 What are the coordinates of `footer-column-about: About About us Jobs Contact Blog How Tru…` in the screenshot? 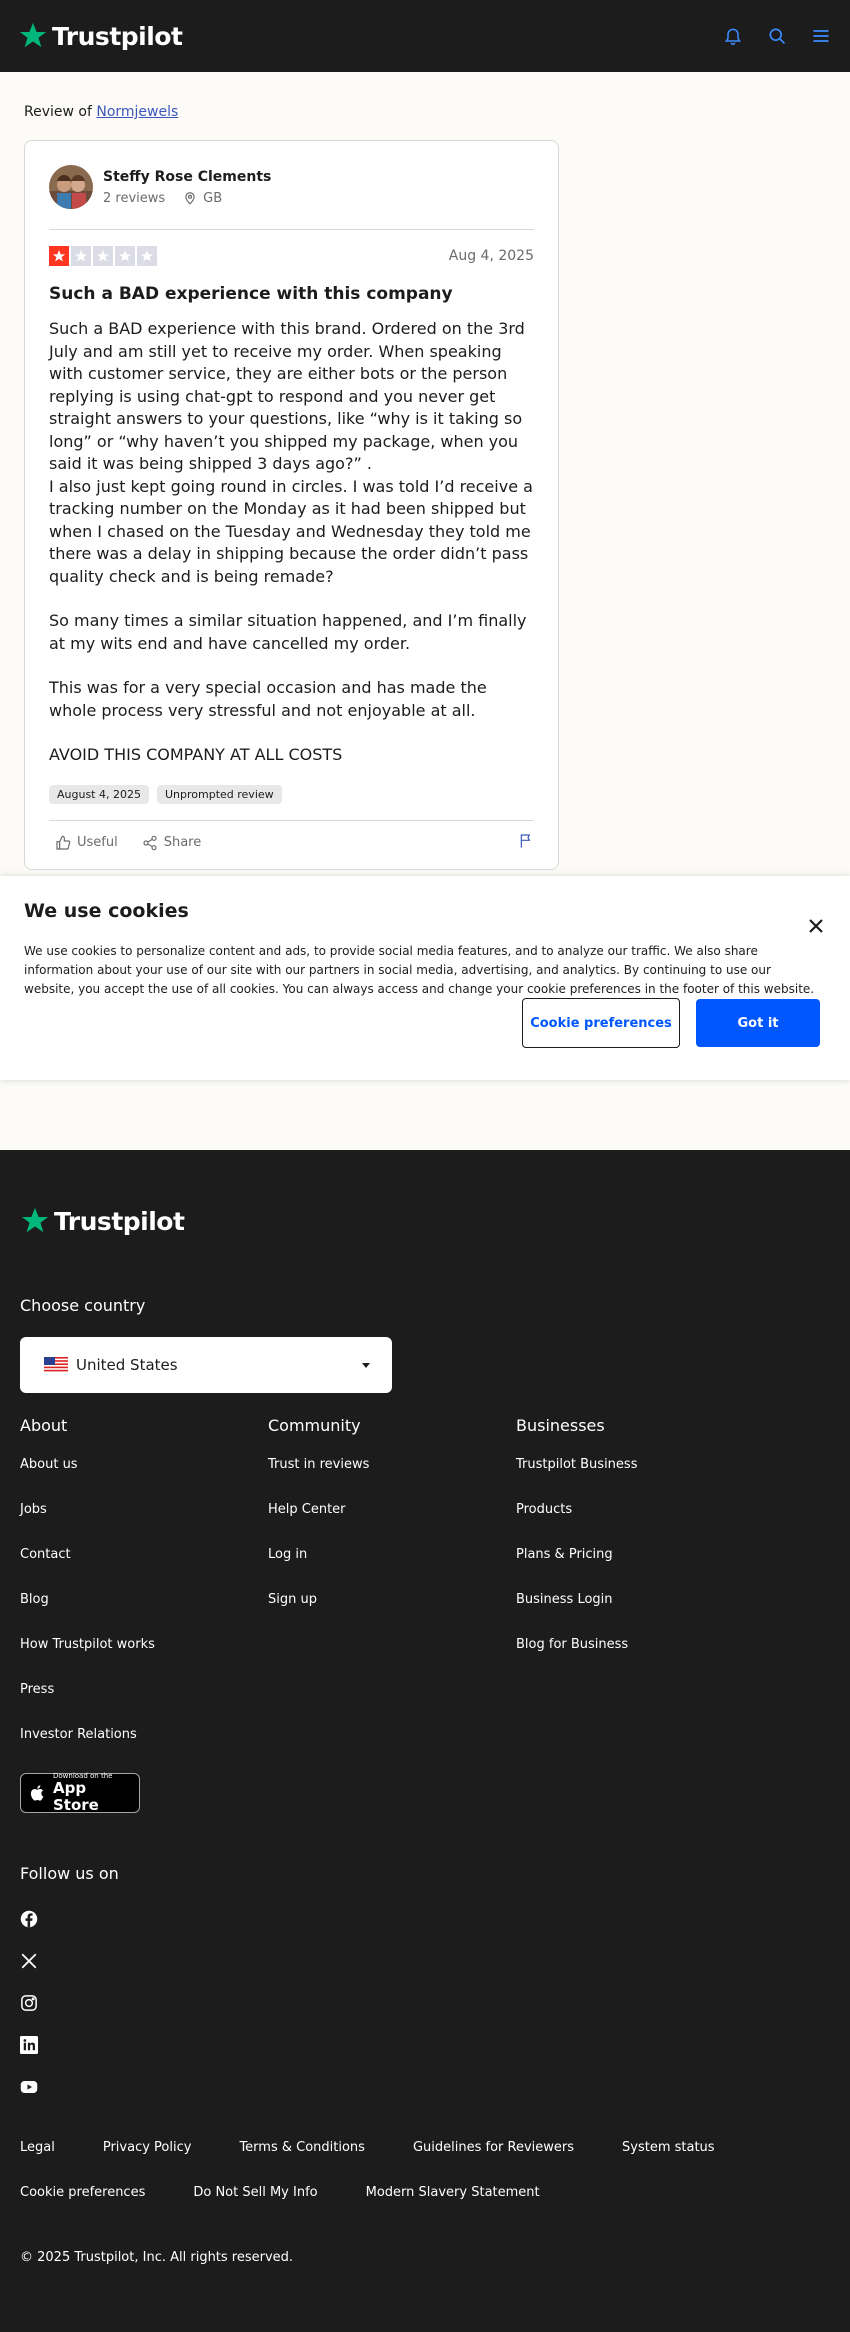 It's located at (87, 1594).